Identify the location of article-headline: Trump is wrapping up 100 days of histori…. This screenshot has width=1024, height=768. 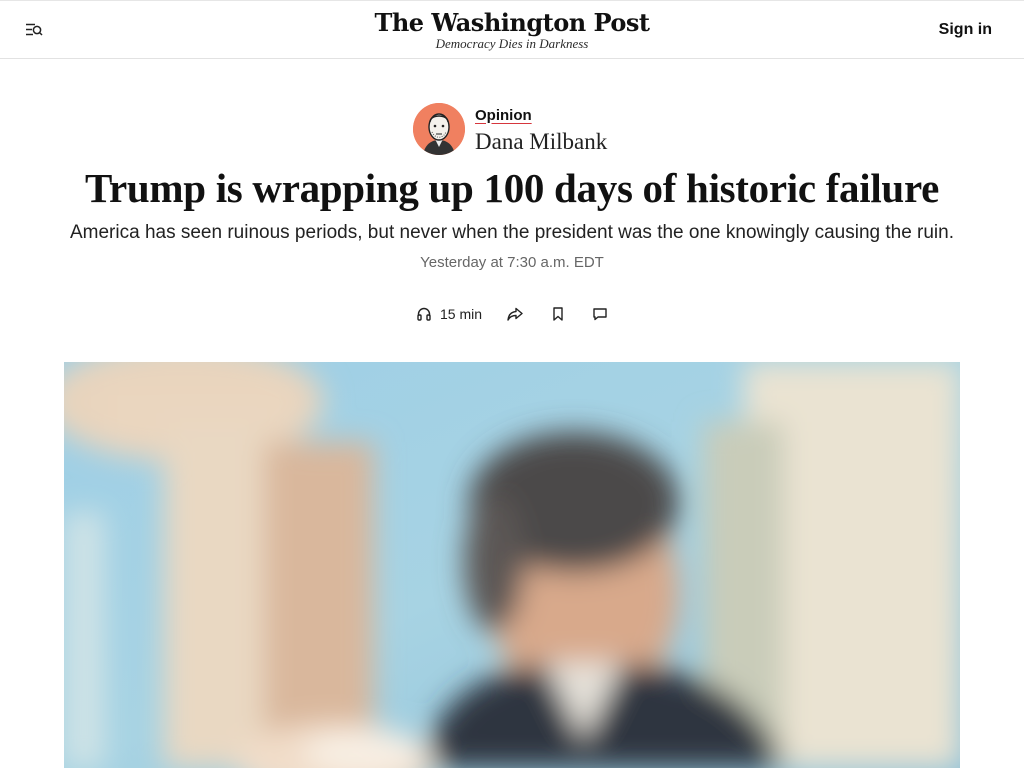
(511, 188).